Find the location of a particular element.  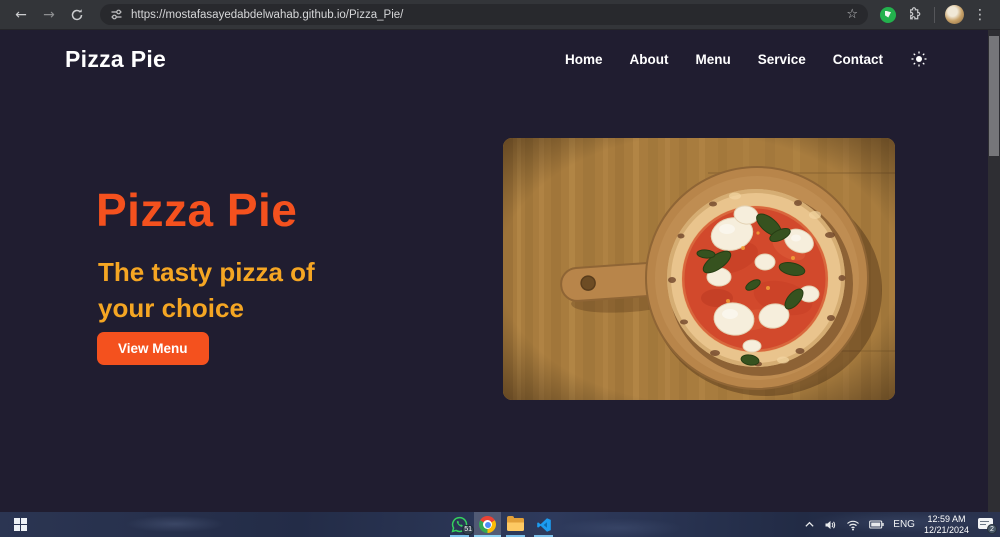

taskbar-whatsapp: 51 is located at coordinates (460, 524).